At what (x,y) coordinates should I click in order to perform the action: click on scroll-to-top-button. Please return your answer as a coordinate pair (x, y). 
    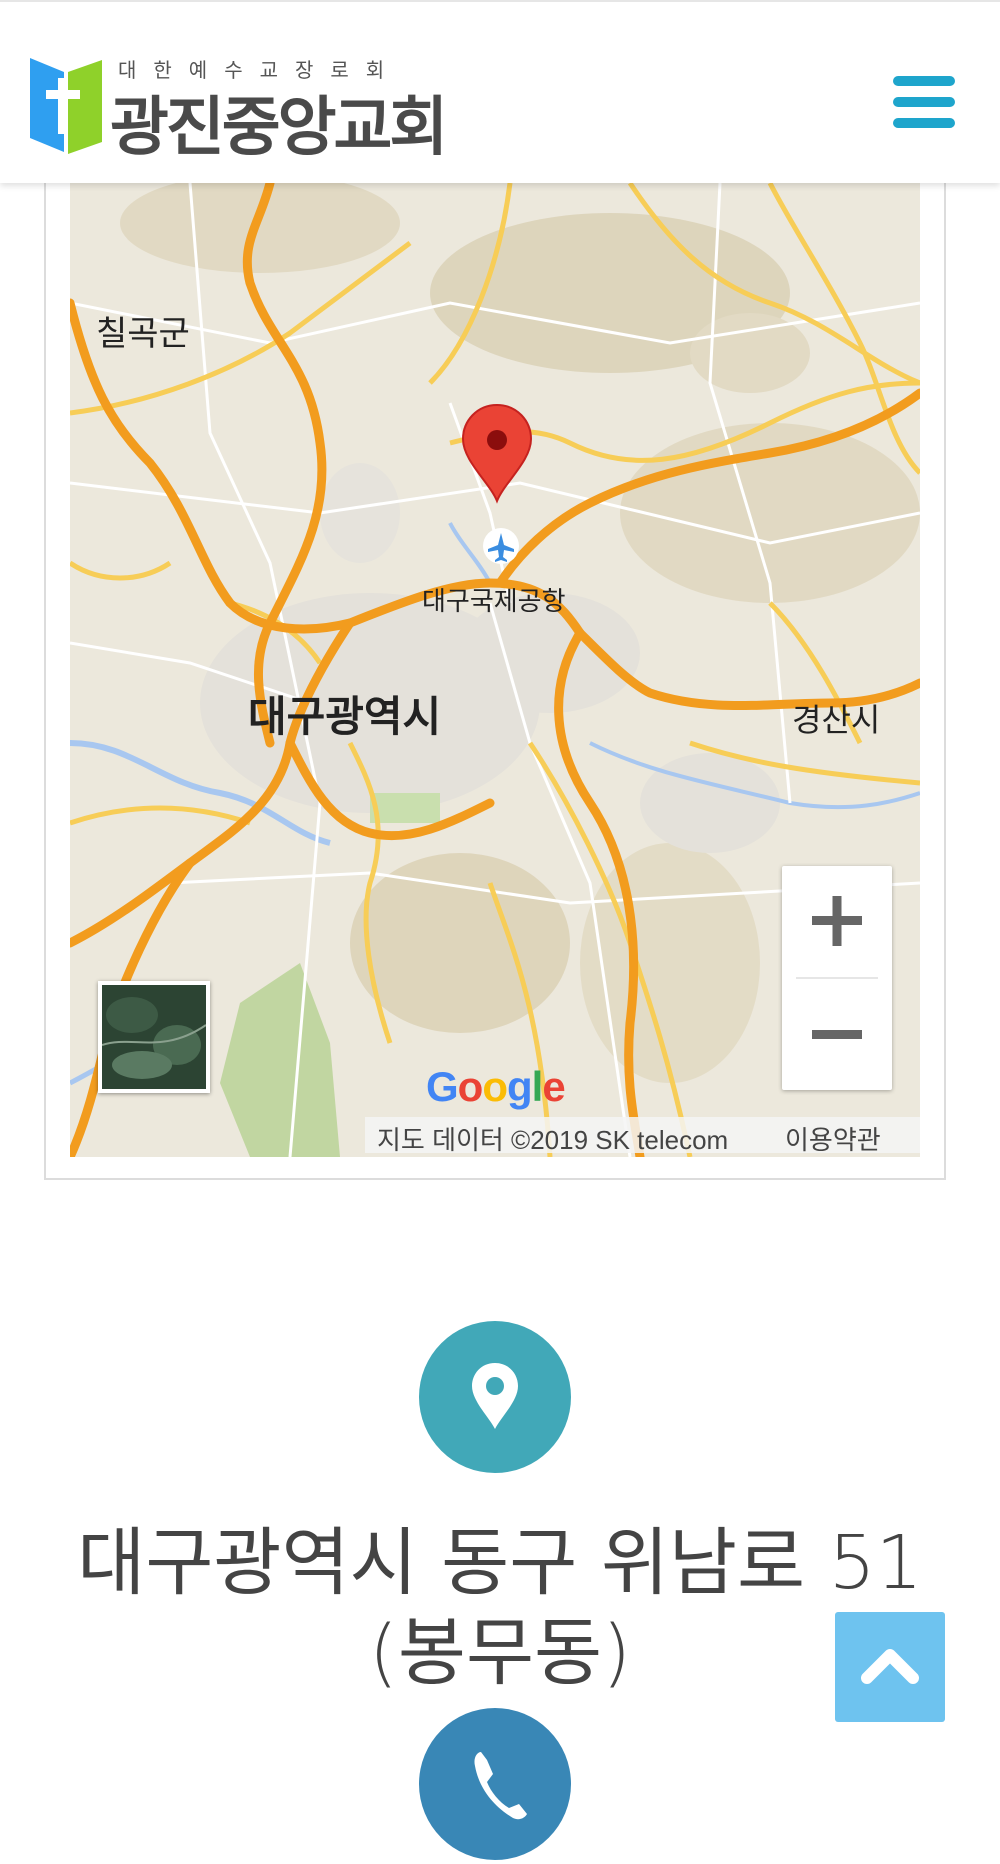
    Looking at the image, I should click on (890, 1667).